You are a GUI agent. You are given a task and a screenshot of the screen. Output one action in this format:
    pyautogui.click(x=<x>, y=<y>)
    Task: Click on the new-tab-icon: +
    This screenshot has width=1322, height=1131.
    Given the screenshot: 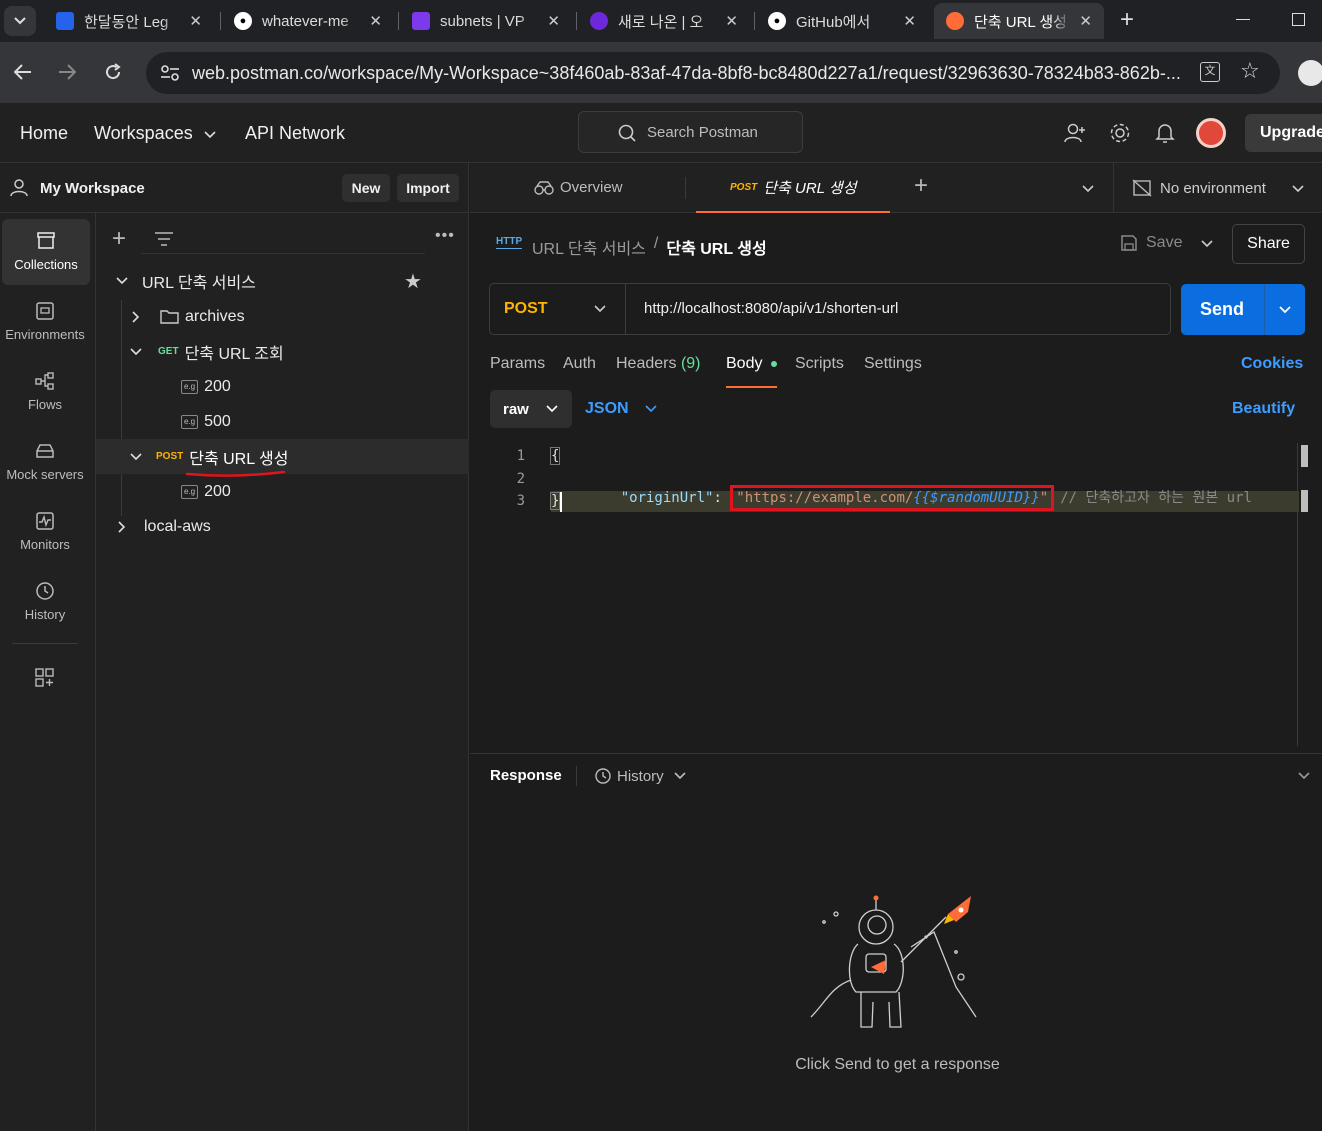 What is the action you would take?
    pyautogui.click(x=1127, y=20)
    